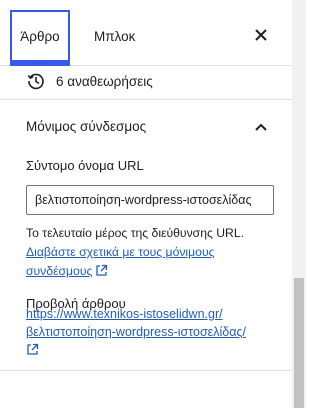 The width and height of the screenshot is (320, 408). I want to click on panel-toggle-button, so click(261, 127).